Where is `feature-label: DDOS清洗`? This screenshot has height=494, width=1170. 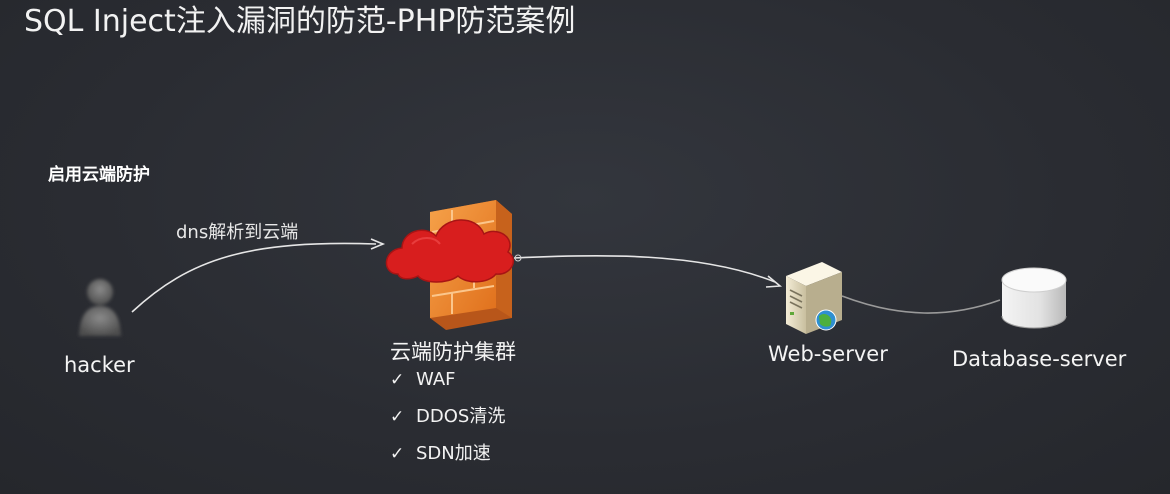
feature-label: DDOS清洗 is located at coordinates (461, 416).